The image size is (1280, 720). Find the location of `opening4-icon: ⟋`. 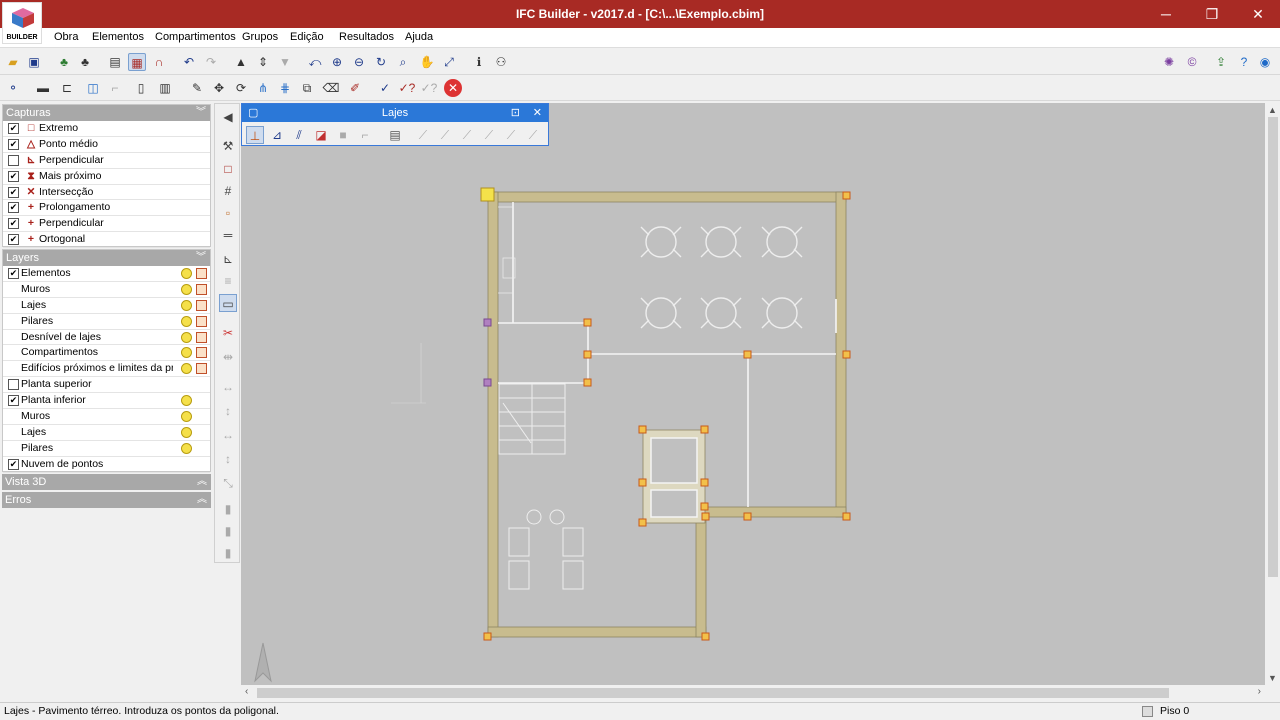

opening4-icon: ⟋ is located at coordinates (489, 135).